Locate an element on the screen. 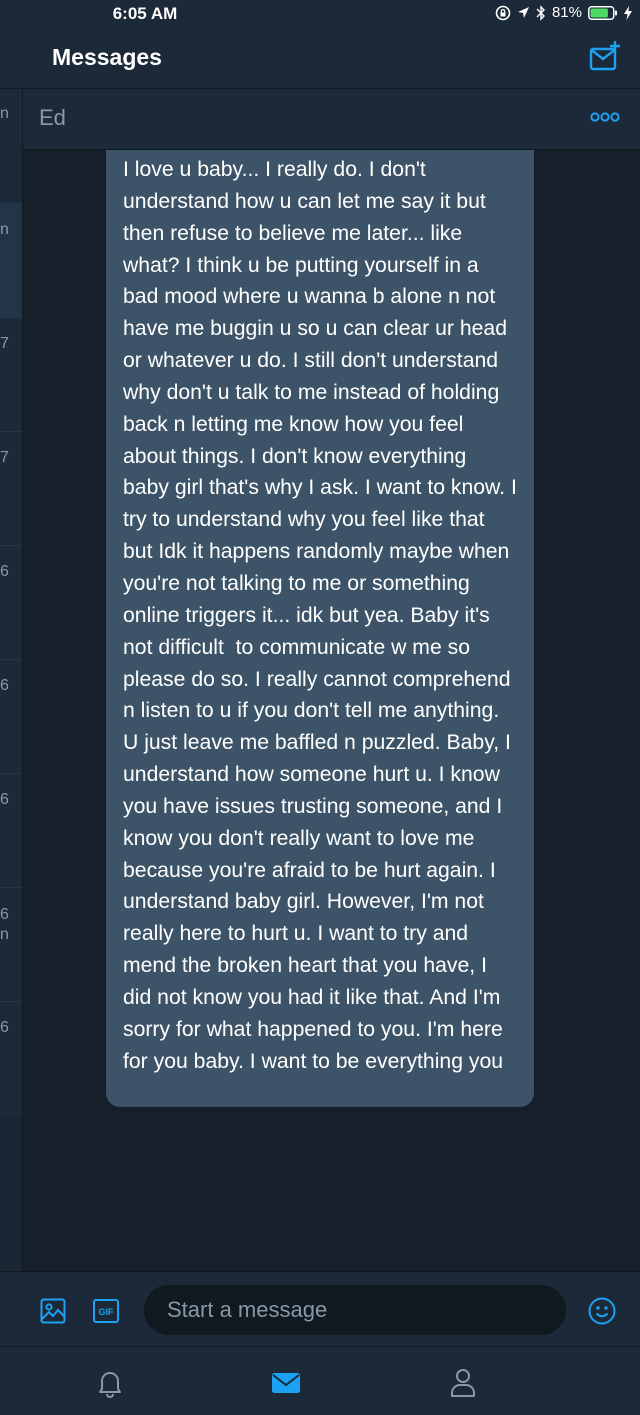 This screenshot has height=1415, width=640. bluetooth-icon is located at coordinates (540, 12).